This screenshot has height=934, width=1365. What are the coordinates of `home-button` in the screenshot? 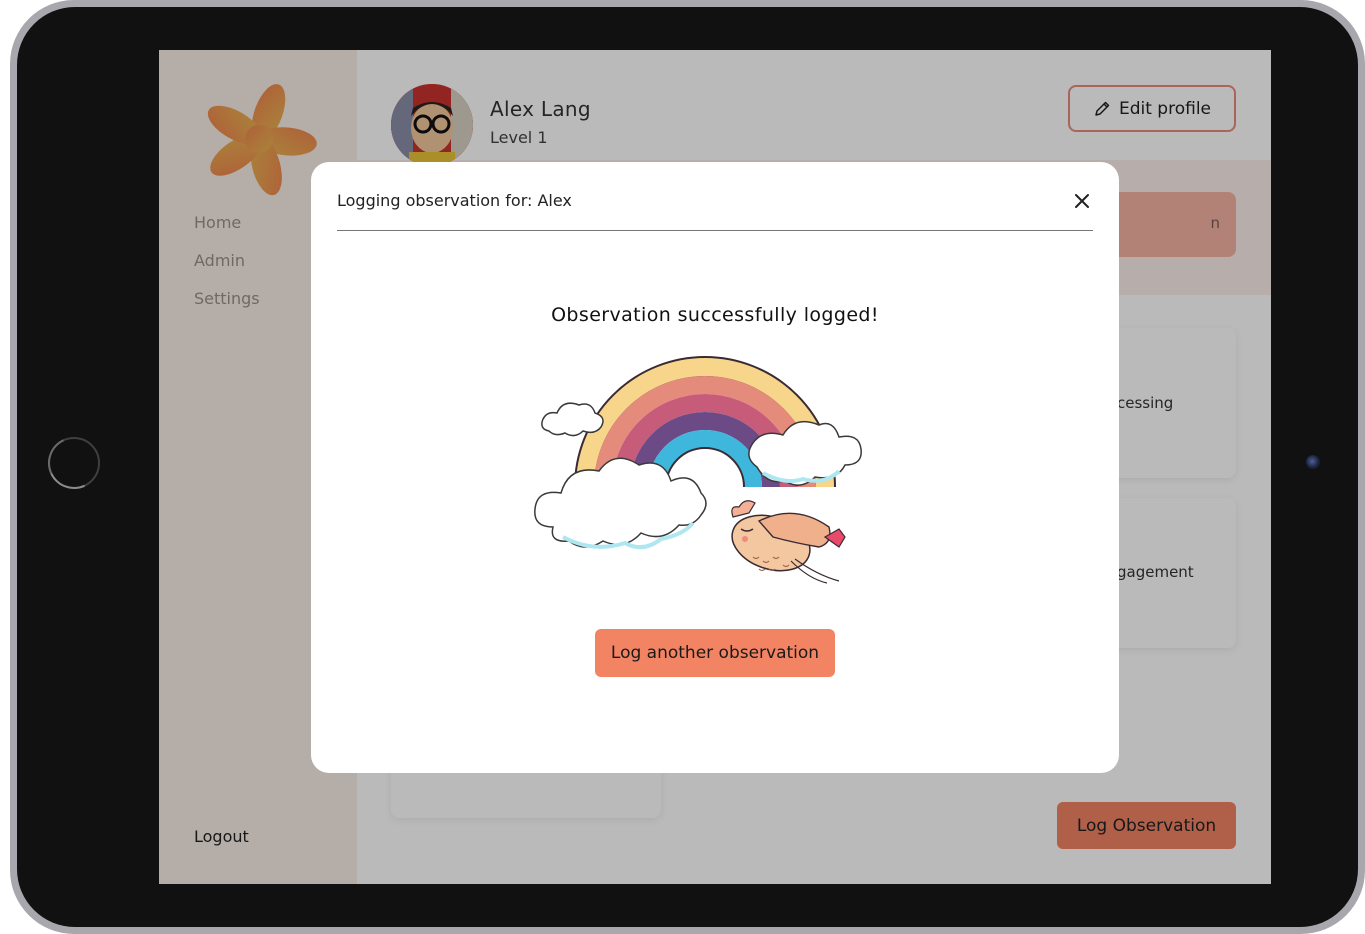 It's located at (74, 463).